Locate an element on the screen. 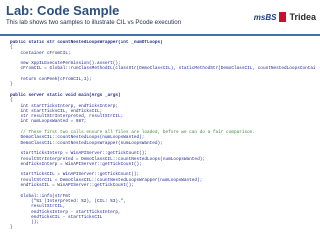  code-line: } is located at coordinates (11, 228).